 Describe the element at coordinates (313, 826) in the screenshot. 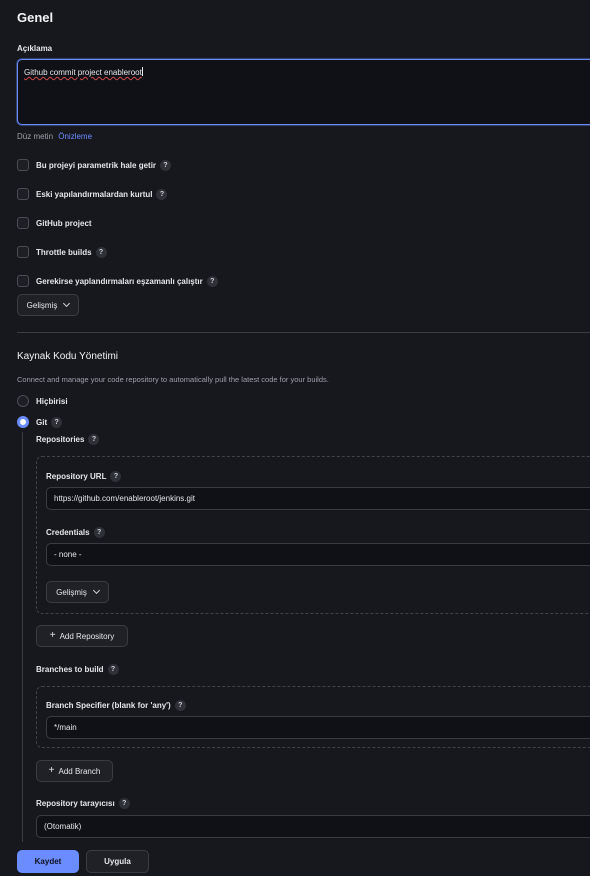

I see `repository-browser-select: (Otomatik)` at that location.